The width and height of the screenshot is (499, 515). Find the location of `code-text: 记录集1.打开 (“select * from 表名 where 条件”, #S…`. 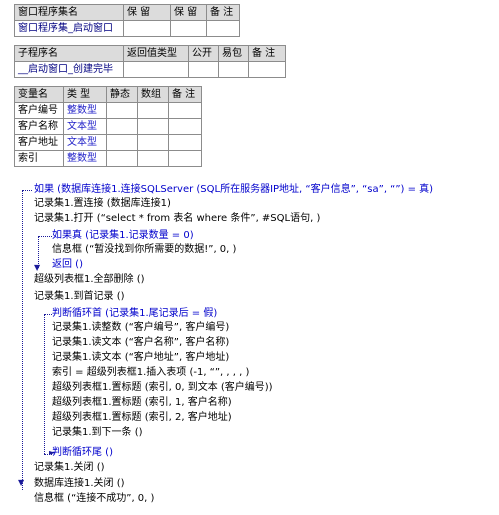

code-text: 记录集1.打开 (“select * from 表名 where 条件”, #S… is located at coordinates (177, 218).